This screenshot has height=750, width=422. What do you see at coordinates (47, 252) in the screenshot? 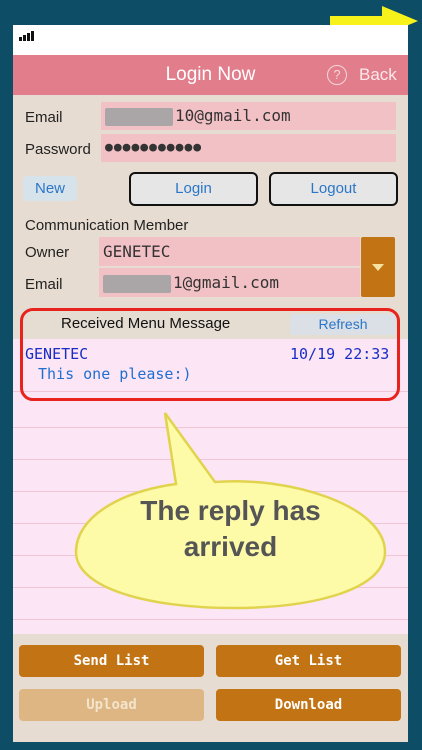
I see `owner-label: Owner` at bounding box center [47, 252].